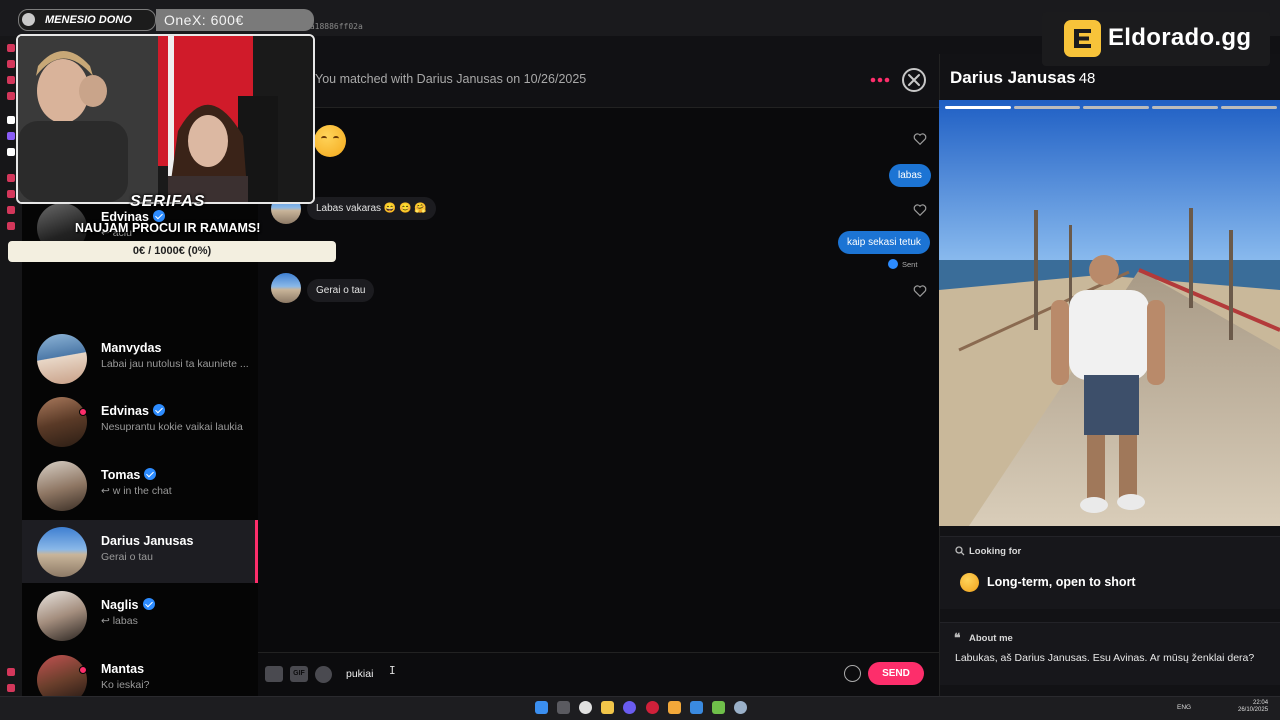  I want to click on chat-item-naglis: Naglis ↩ labas, so click(139, 615).